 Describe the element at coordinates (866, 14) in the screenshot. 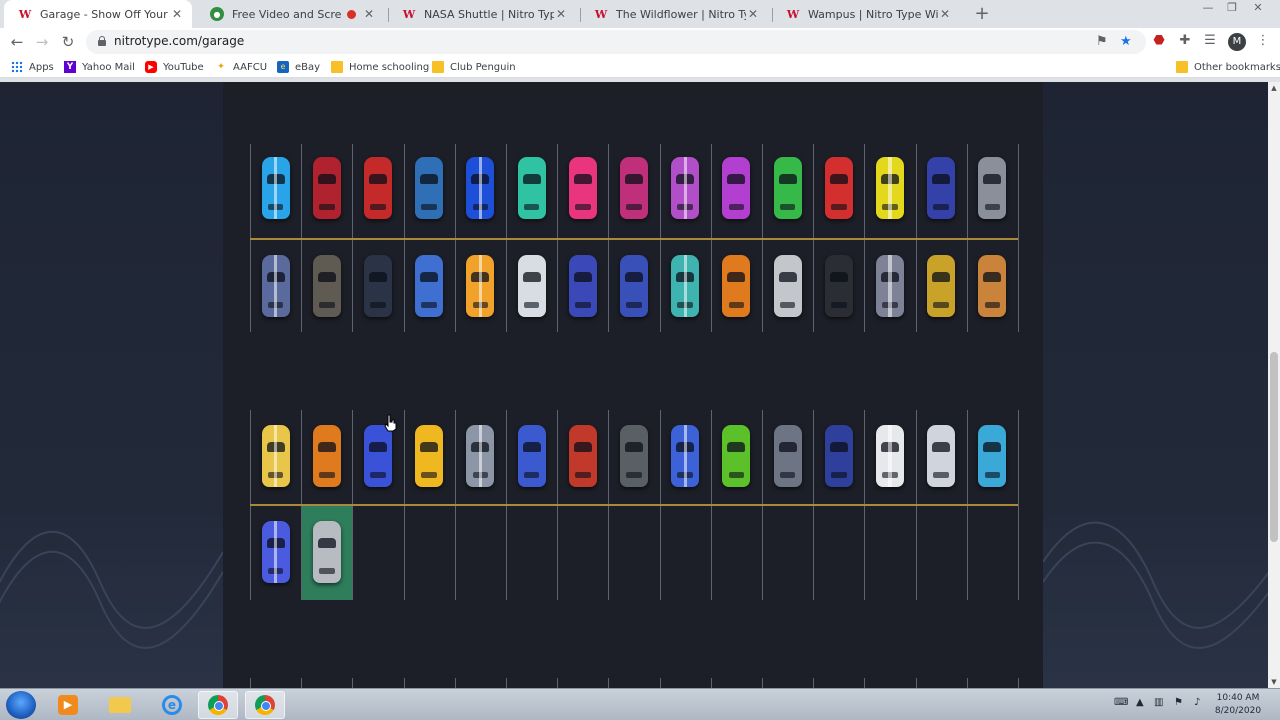

I see `tab-wampus: W Wampus | Nitro Type Wiki | Fandom ✕` at that location.